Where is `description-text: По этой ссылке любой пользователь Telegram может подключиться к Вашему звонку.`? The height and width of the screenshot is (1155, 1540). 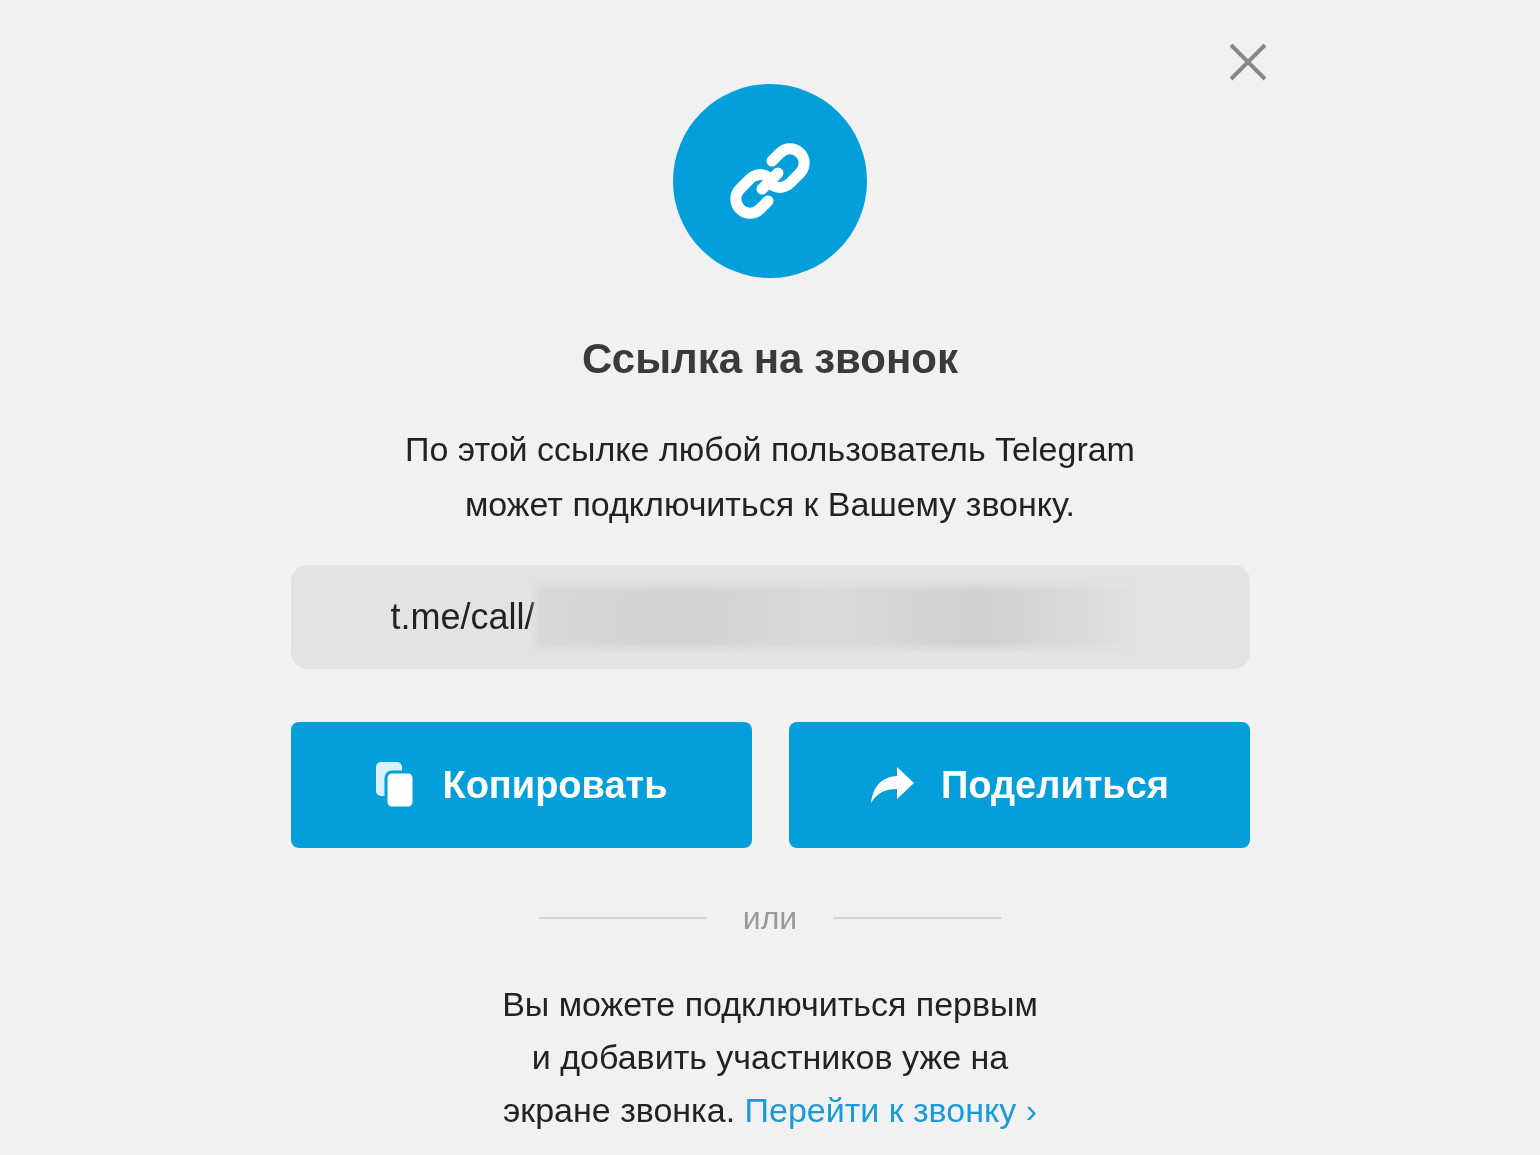 description-text: По этой ссылке любой пользователь Telegram может подключиться к Вашему звонку. is located at coordinates (770, 477).